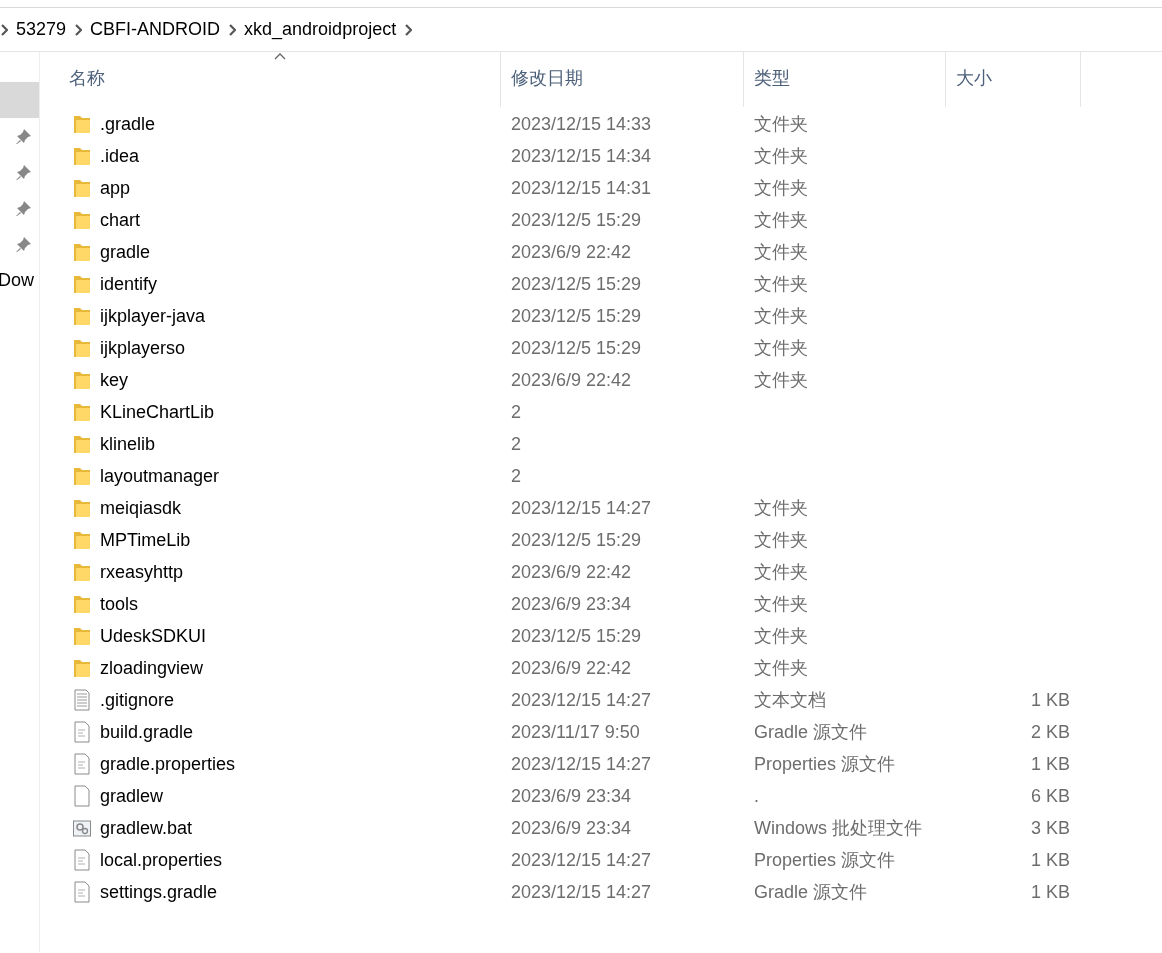  What do you see at coordinates (581, 156) in the screenshot?
I see `modified-date: 2023/12/15 14:34` at bounding box center [581, 156].